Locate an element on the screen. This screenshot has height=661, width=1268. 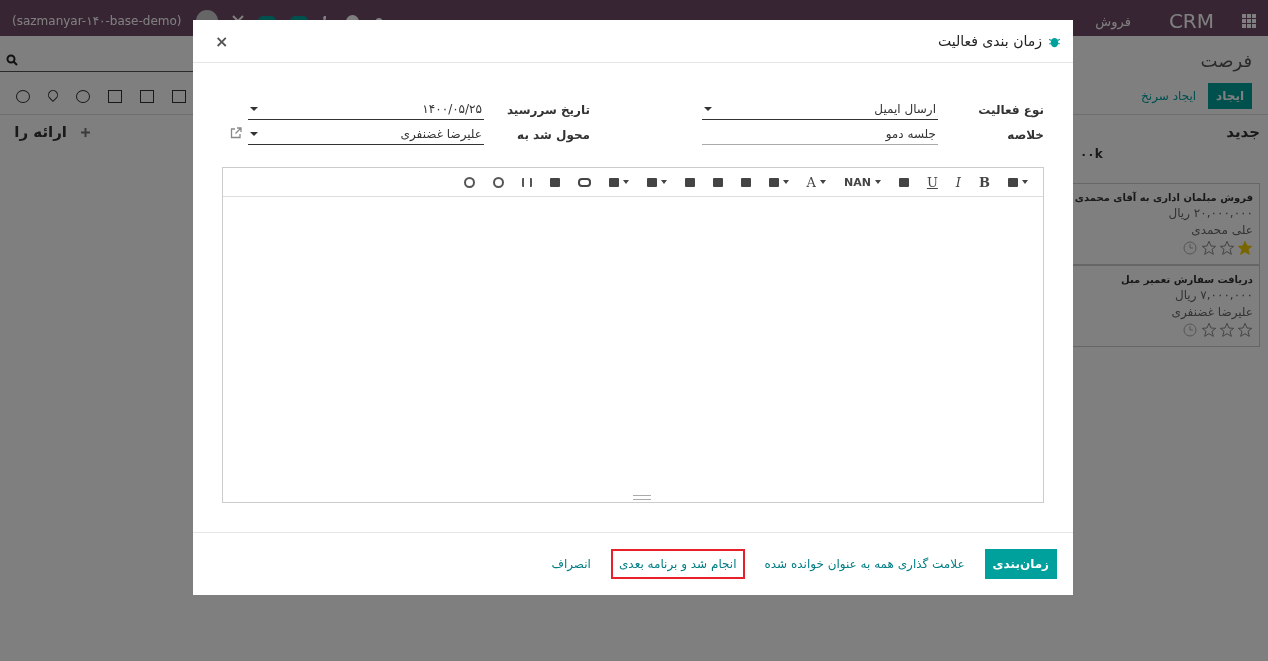
dialog-button: انجام شد و برنامه بعدی is located at coordinates (677, 564).